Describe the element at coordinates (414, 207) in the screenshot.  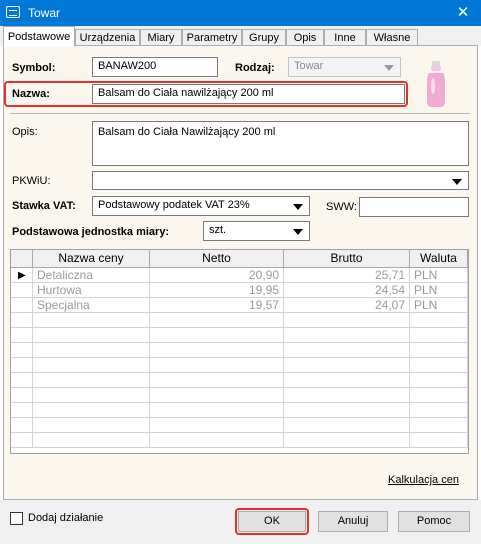
I see `sww-input` at that location.